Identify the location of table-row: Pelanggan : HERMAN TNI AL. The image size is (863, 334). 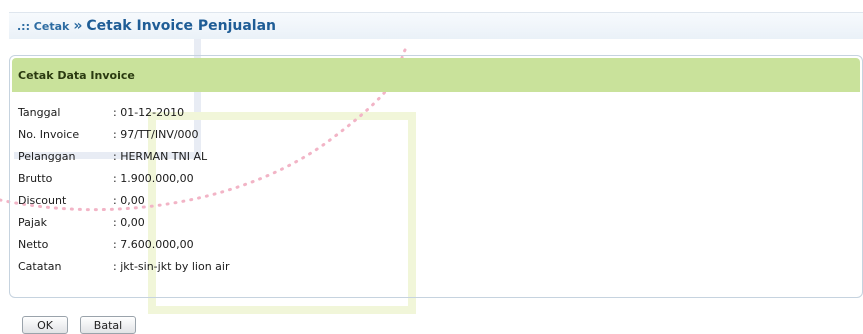
(120, 156).